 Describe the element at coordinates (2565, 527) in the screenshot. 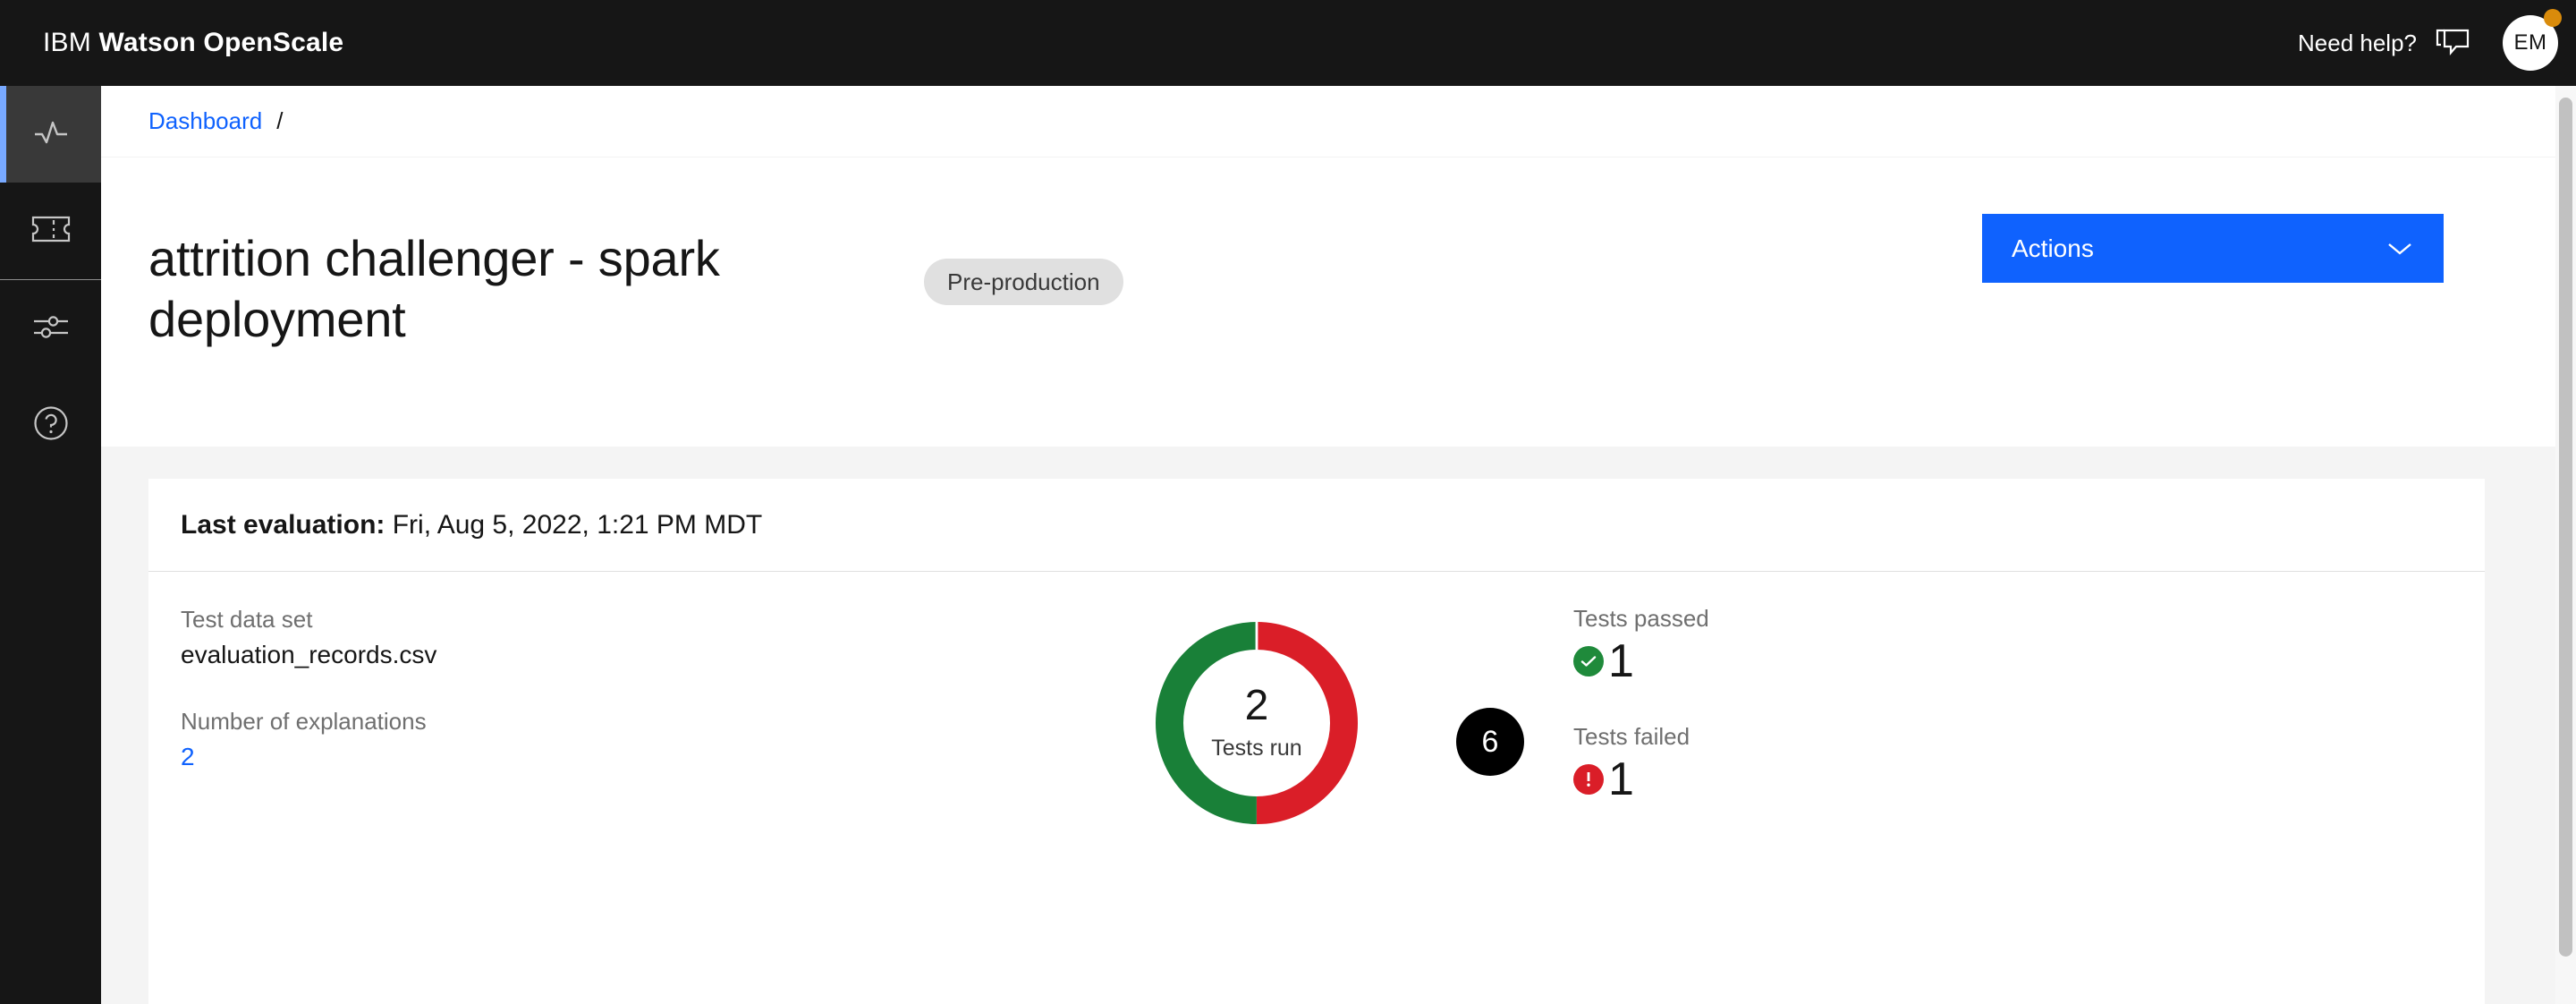

I see `scrollbar-thumb` at that location.